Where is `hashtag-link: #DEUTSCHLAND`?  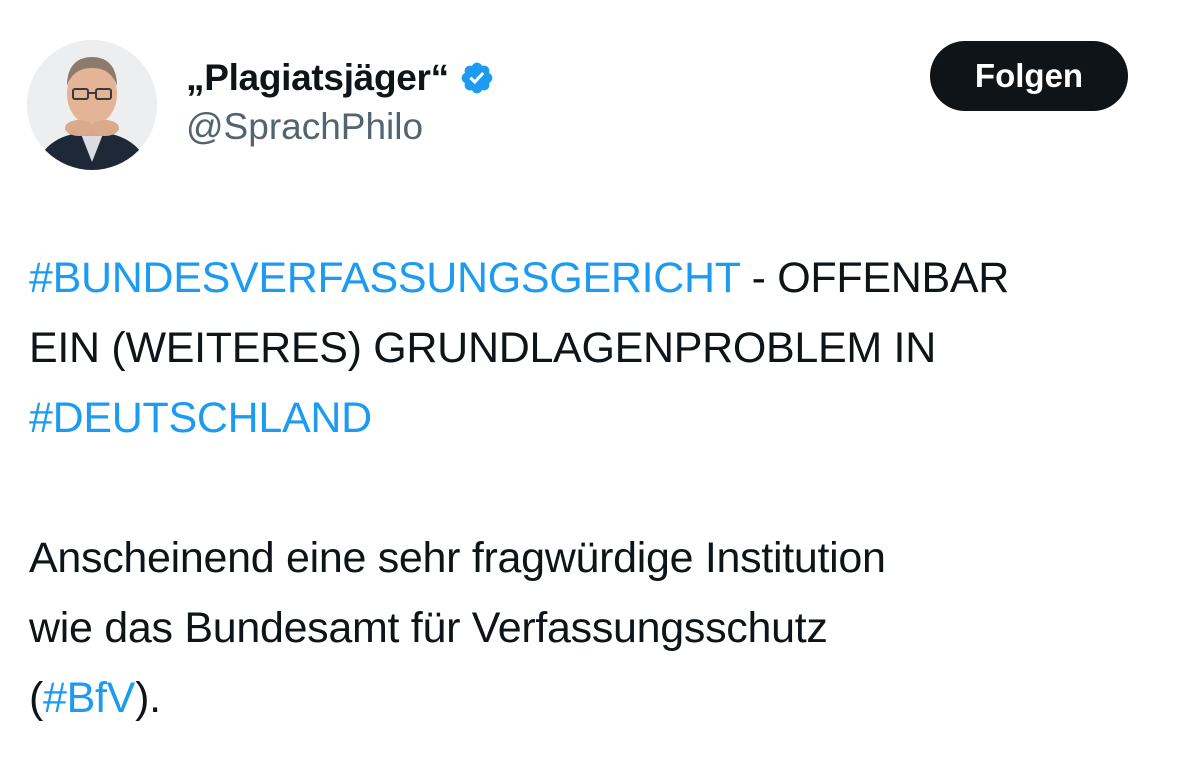
hashtag-link: #DEUTSCHLAND is located at coordinates (200, 418).